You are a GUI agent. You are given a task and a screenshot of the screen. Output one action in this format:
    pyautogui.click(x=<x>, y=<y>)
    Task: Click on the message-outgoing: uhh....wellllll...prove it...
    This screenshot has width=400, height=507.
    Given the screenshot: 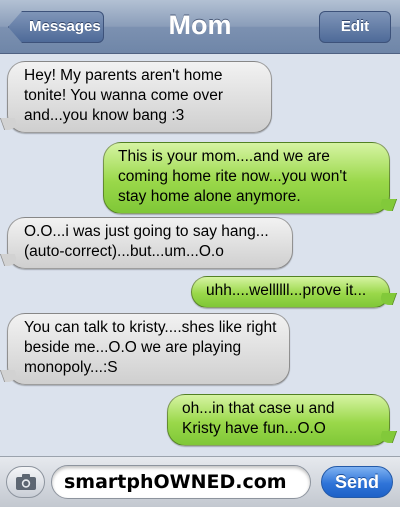 What is the action you would take?
    pyautogui.click(x=290, y=292)
    